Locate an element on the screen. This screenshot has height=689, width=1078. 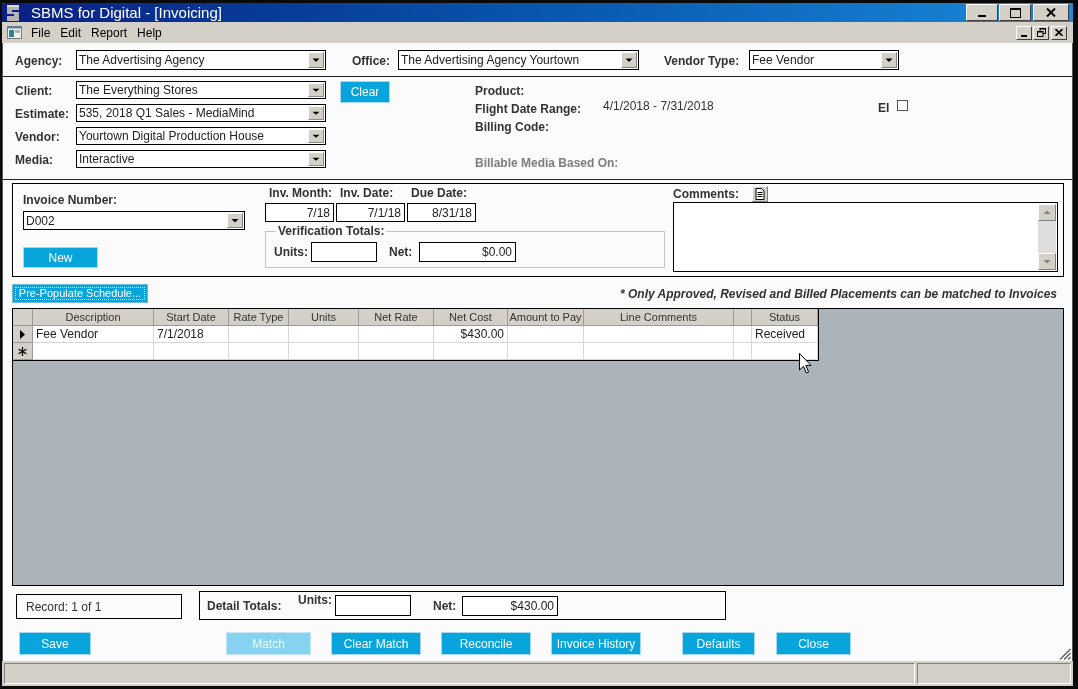
column-header: Rate Type is located at coordinates (259, 317).